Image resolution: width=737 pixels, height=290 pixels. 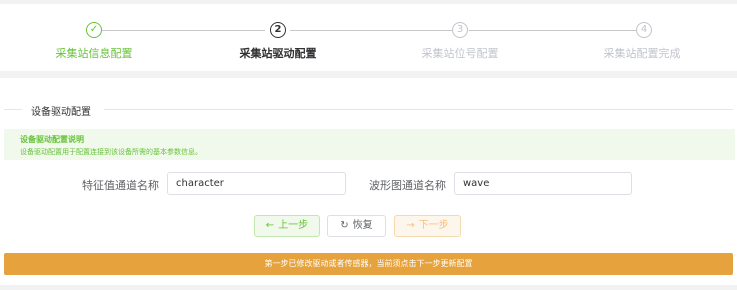 I want to click on info-title: 设备驱动配置说明, so click(x=52, y=139).